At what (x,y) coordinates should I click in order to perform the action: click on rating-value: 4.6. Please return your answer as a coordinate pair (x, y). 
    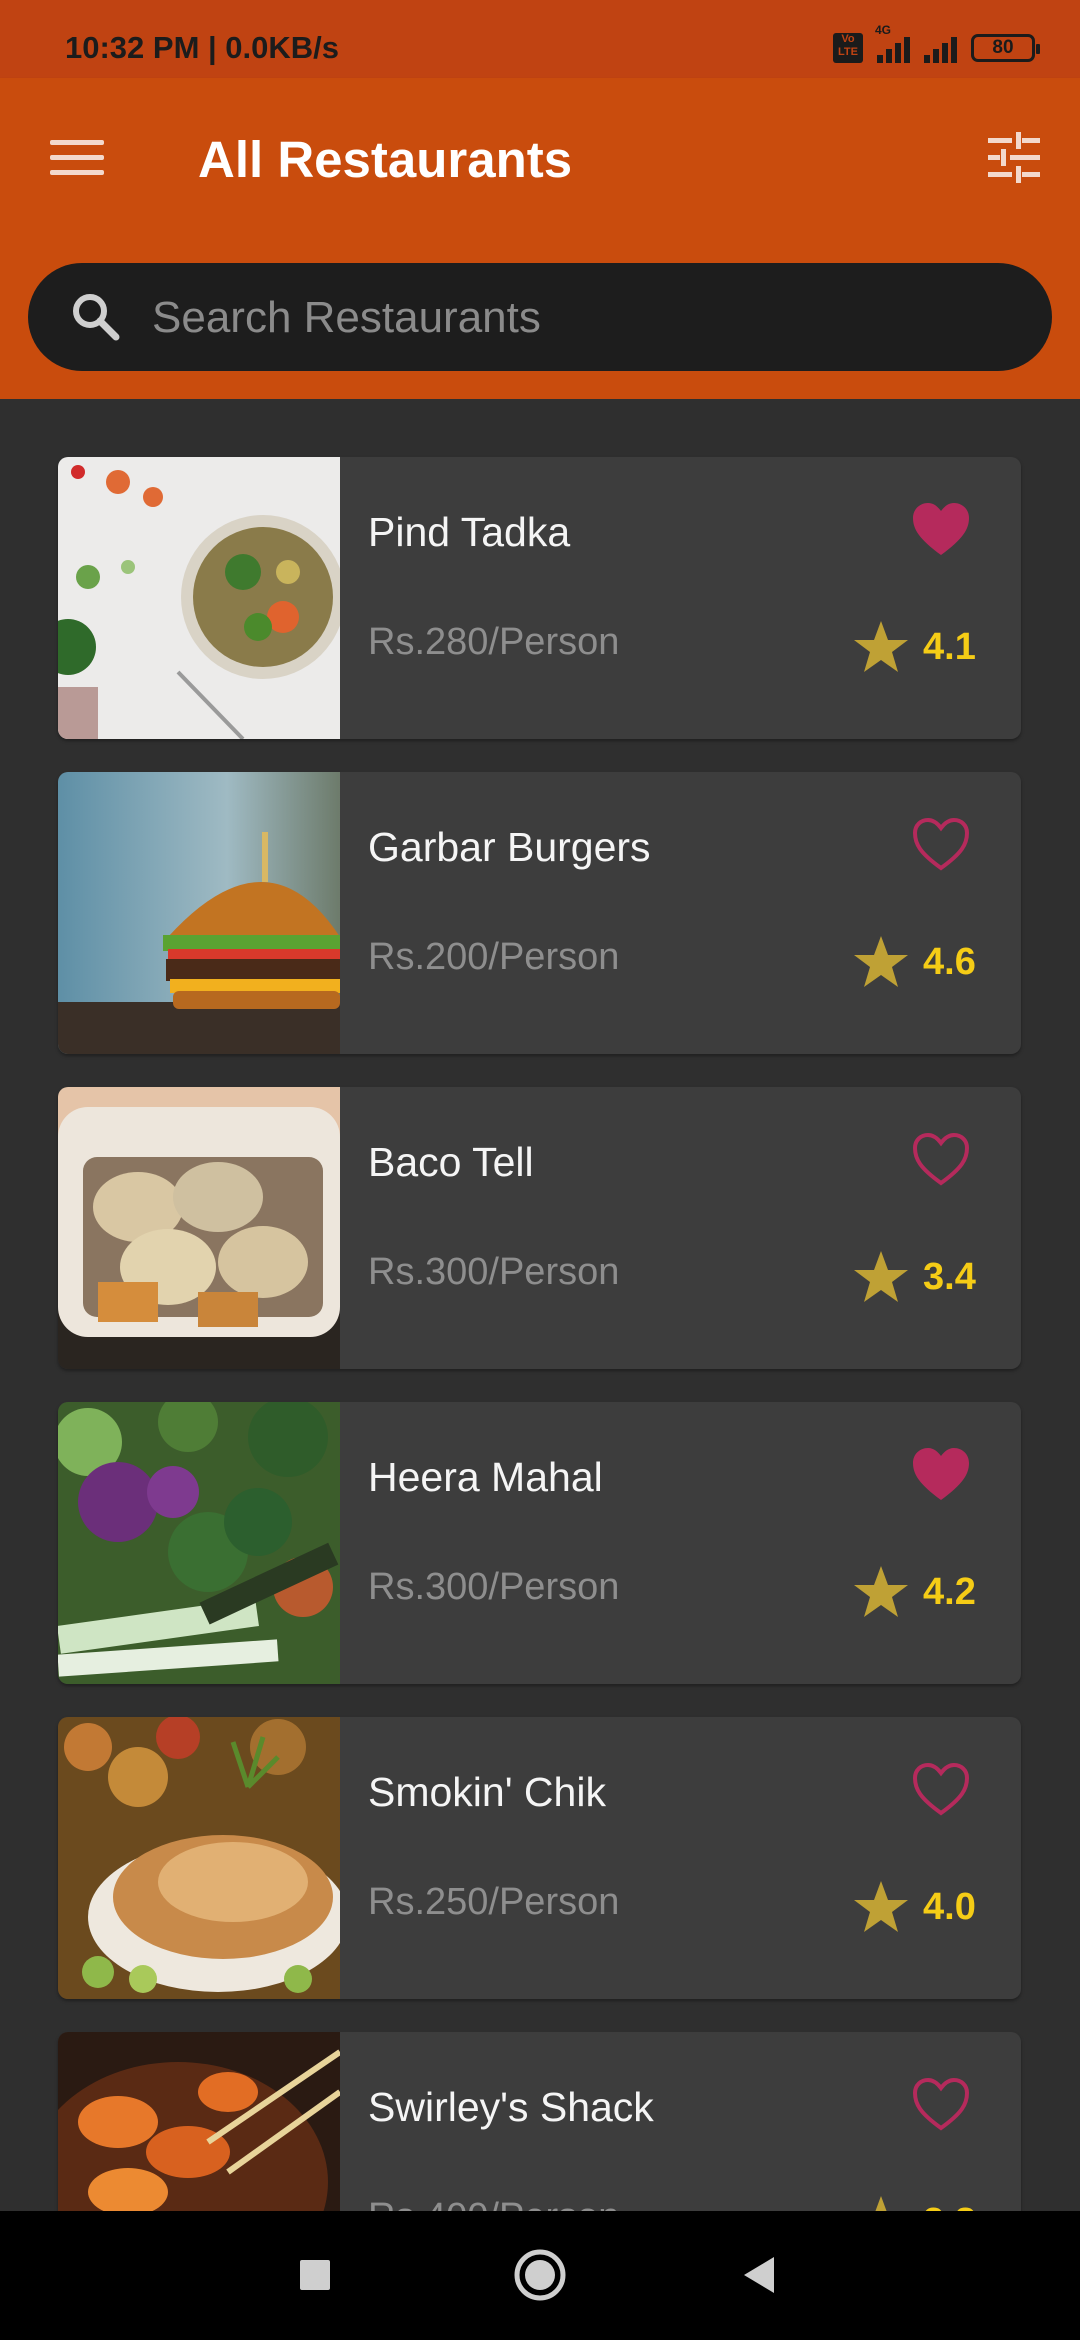
    Looking at the image, I should click on (949, 961).